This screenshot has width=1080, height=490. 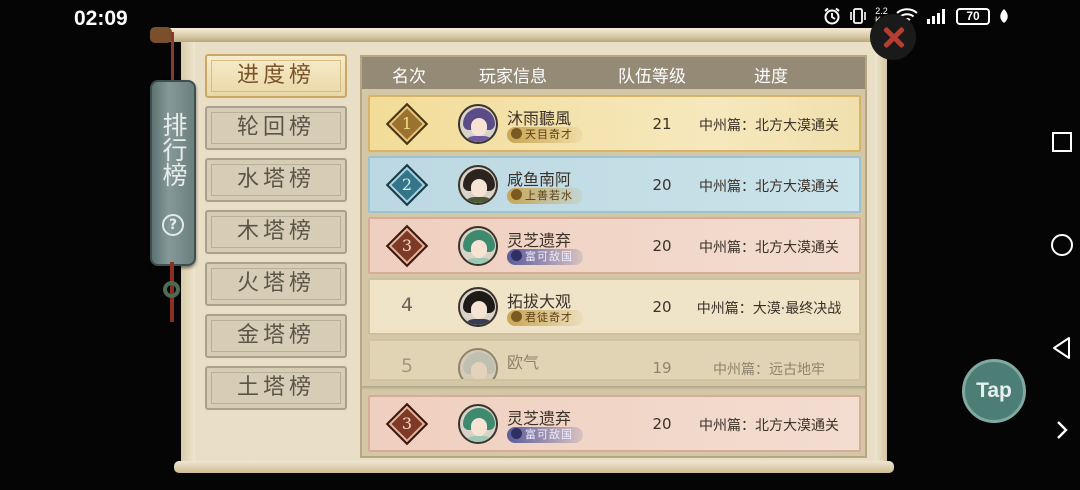 I want to click on scroll-rod-top, so click(x=522, y=35).